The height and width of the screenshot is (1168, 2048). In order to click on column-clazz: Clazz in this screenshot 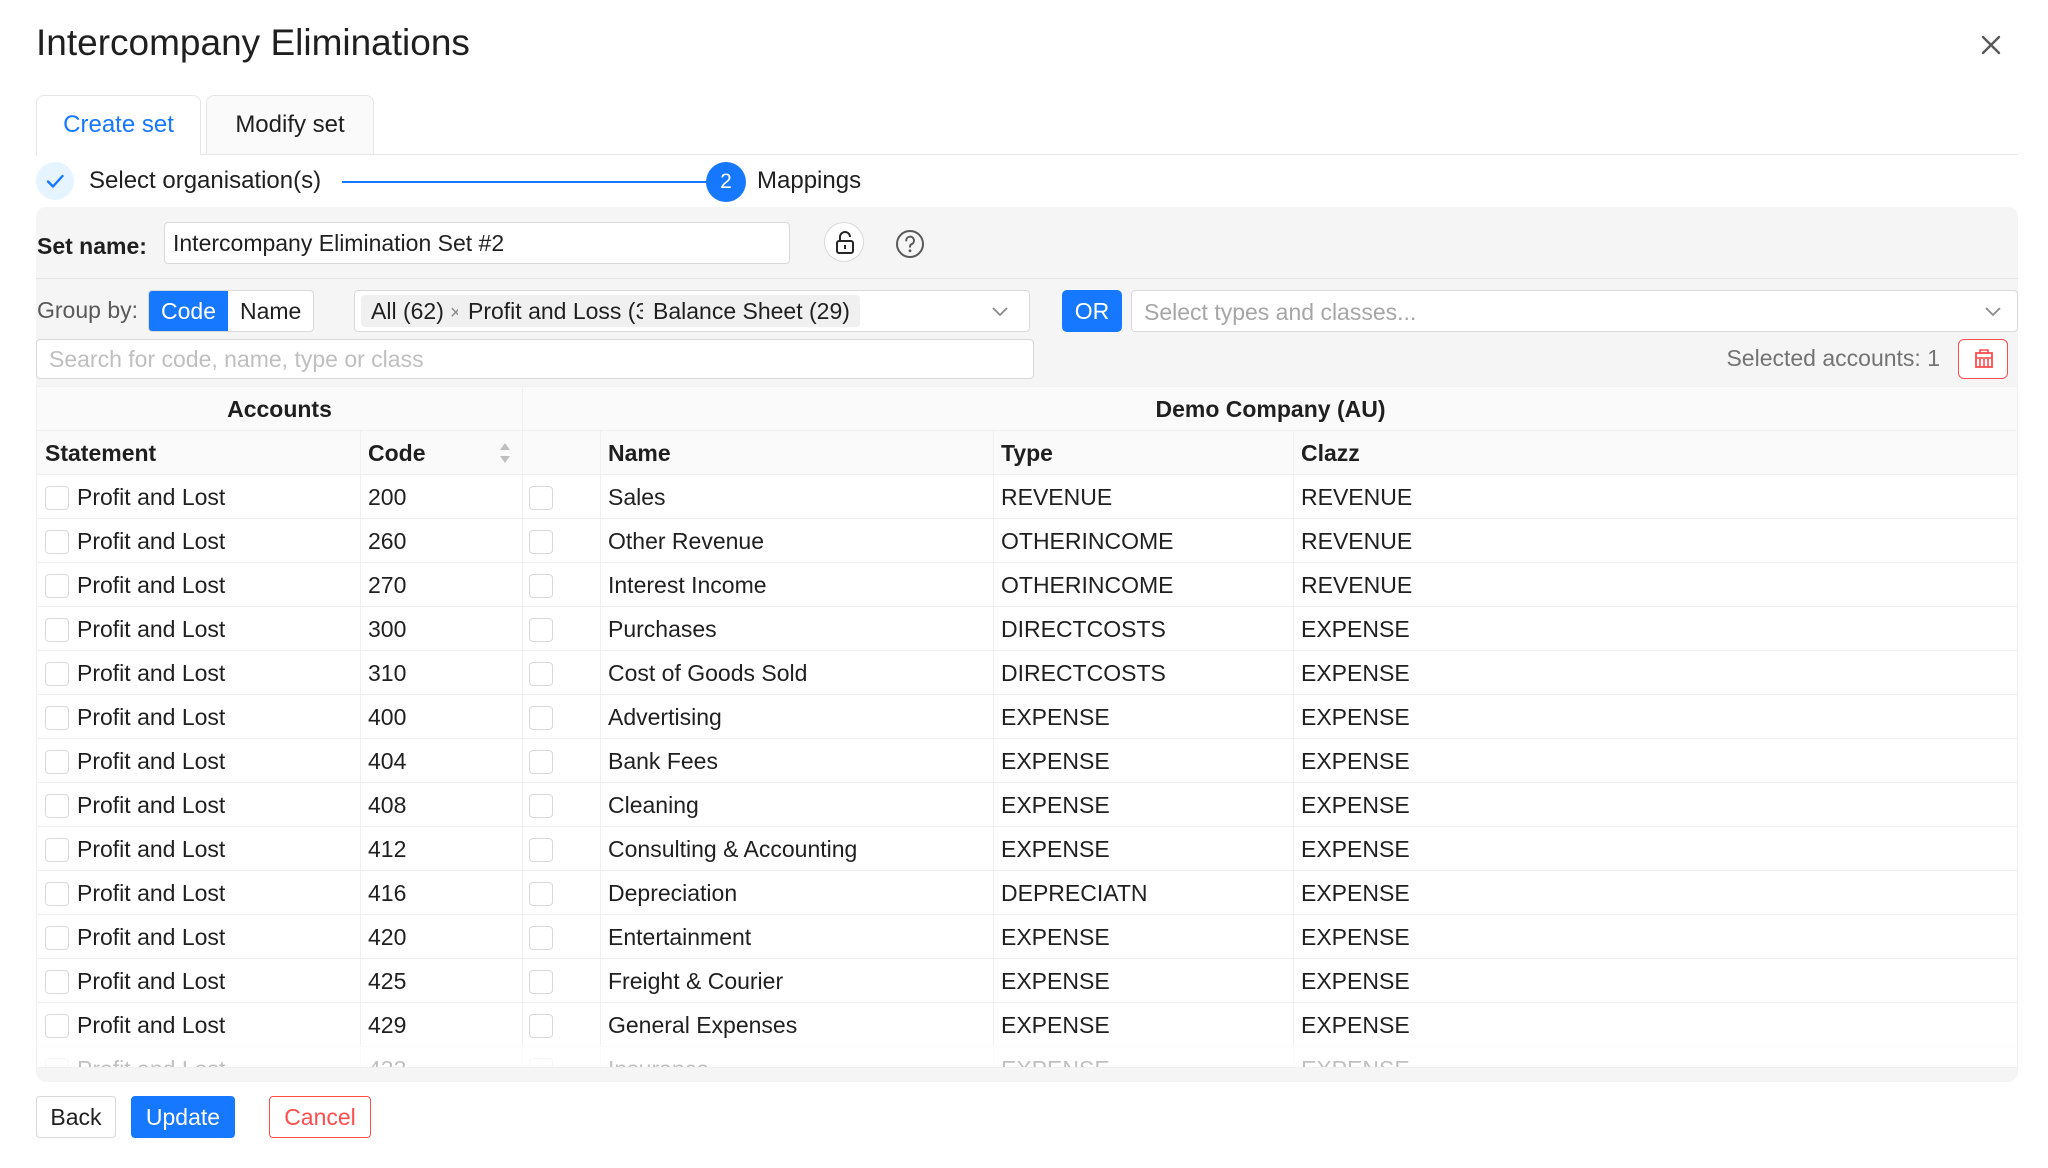, I will do `click(1655, 453)`.